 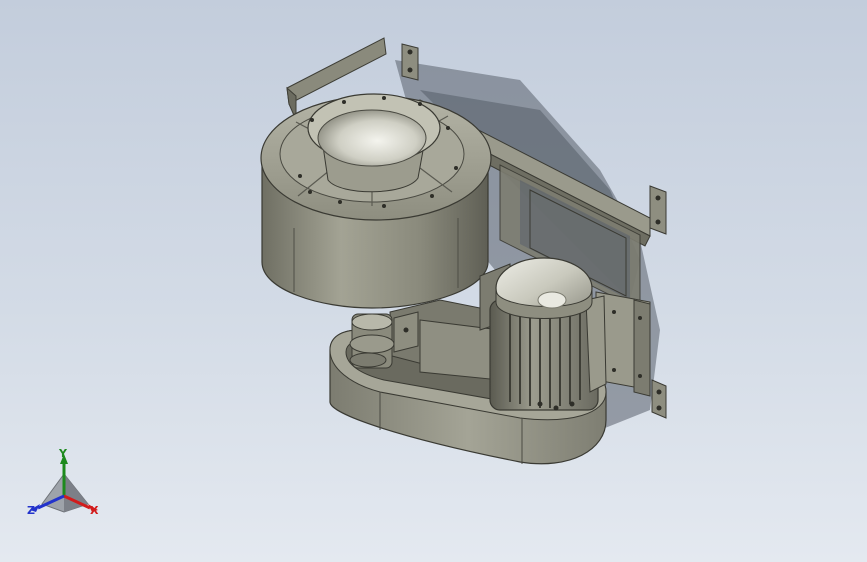 I want to click on upper-bracket, so click(x=410, y=62).